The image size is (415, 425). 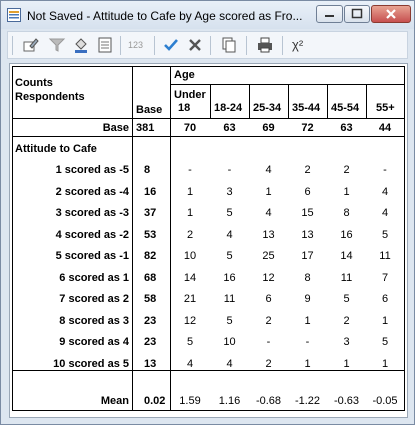 I want to click on mean-value: 1.59, so click(x=190, y=401).